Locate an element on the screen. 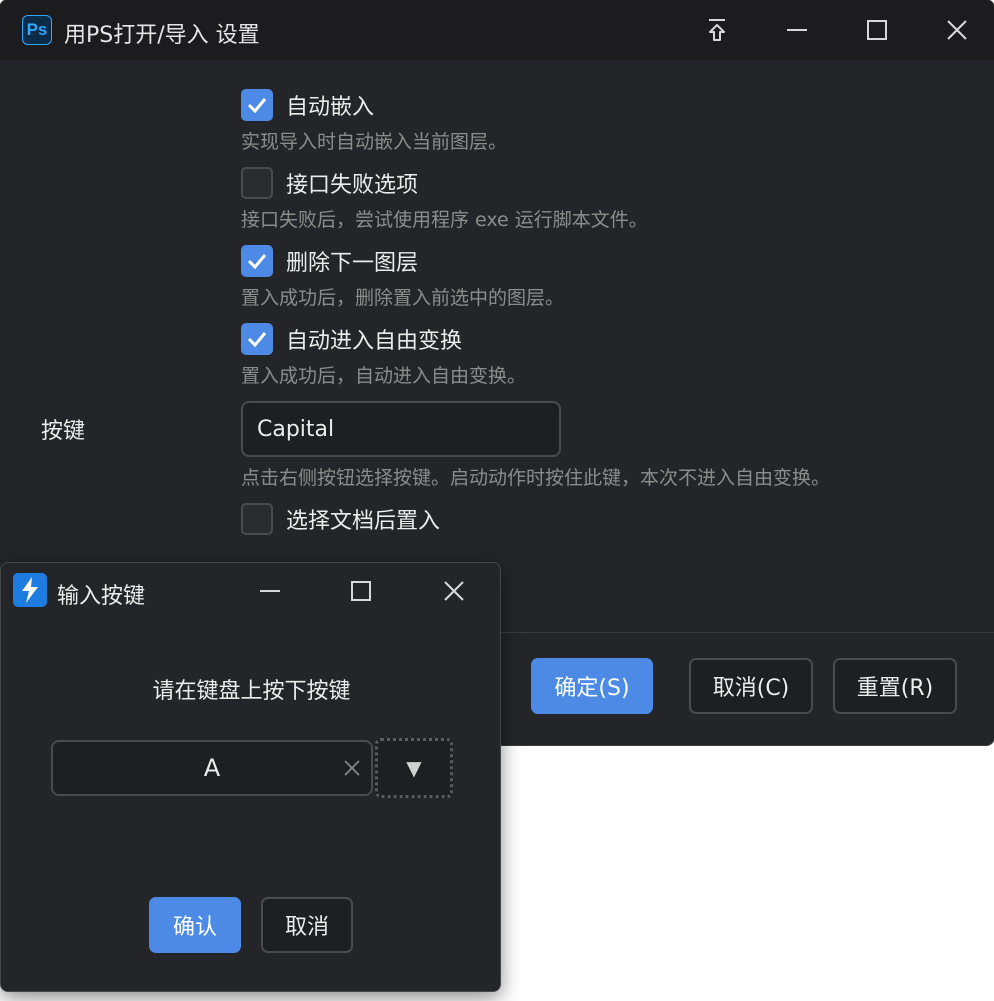  key-dropdown-button: ▼ is located at coordinates (414, 768).